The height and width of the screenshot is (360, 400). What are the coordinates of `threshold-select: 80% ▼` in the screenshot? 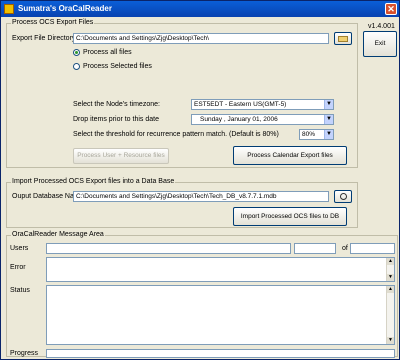 It's located at (316, 134).